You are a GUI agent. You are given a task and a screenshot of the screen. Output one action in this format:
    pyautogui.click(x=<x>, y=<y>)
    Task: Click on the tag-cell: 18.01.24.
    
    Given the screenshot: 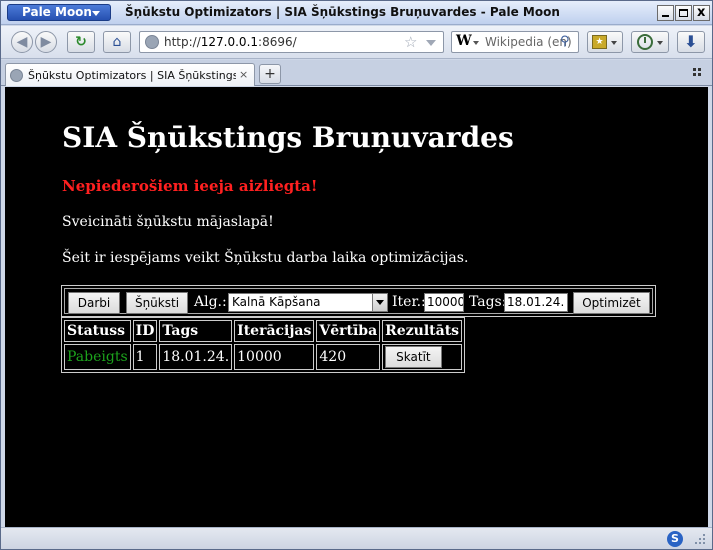 What is the action you would take?
    pyautogui.click(x=196, y=357)
    